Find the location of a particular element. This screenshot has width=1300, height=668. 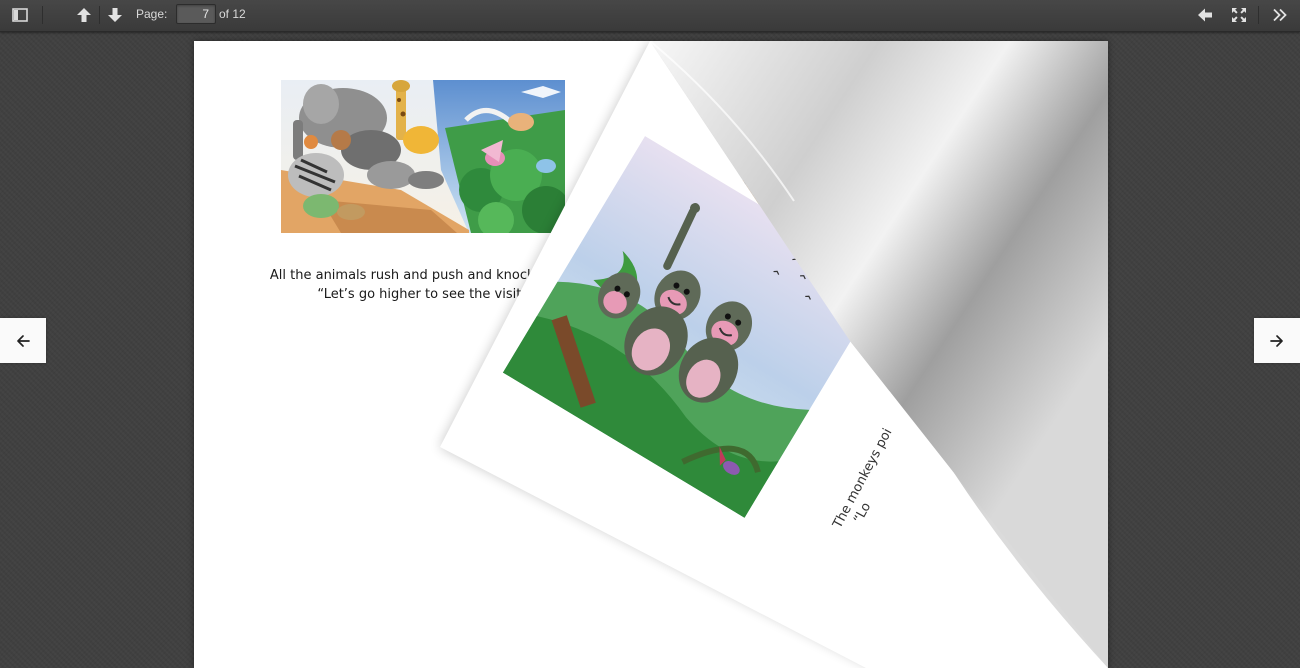

curl-page-text-line-2: “Lo is located at coordinates (862, 513).